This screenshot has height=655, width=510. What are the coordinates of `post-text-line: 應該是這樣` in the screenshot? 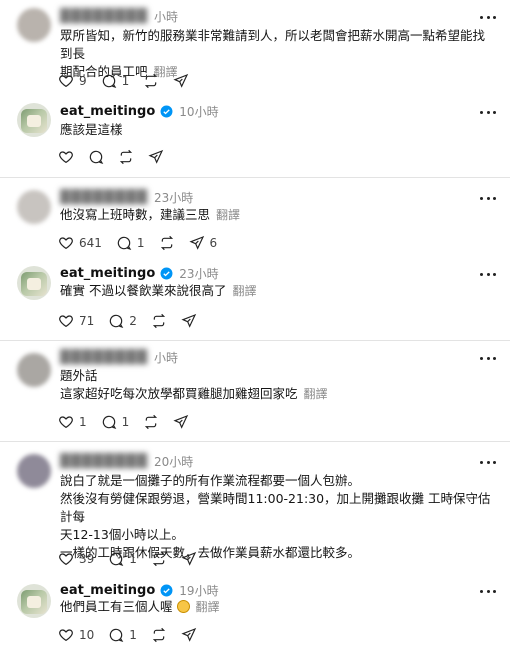 It's located at (91, 129).